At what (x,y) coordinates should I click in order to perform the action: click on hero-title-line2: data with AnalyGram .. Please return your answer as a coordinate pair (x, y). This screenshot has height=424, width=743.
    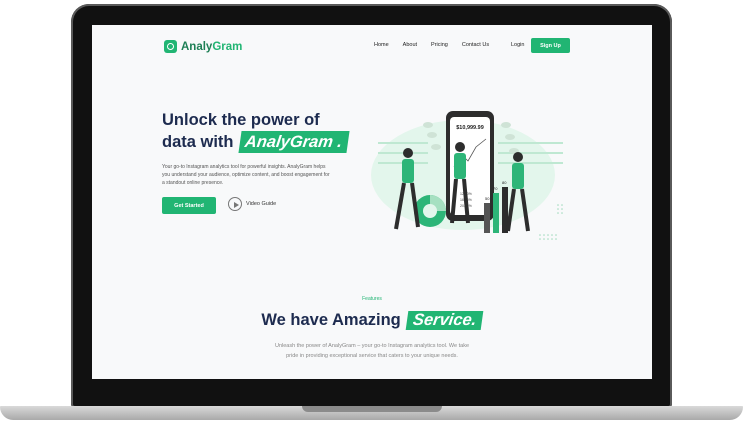
    Looking at the image, I should click on (262, 142).